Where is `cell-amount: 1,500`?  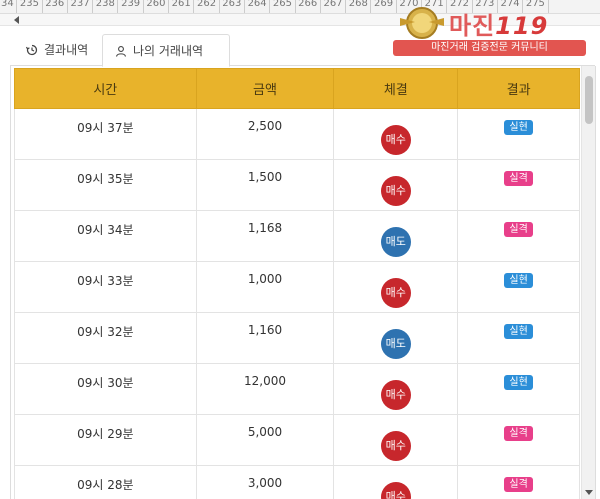
cell-amount: 1,500 is located at coordinates (265, 185).